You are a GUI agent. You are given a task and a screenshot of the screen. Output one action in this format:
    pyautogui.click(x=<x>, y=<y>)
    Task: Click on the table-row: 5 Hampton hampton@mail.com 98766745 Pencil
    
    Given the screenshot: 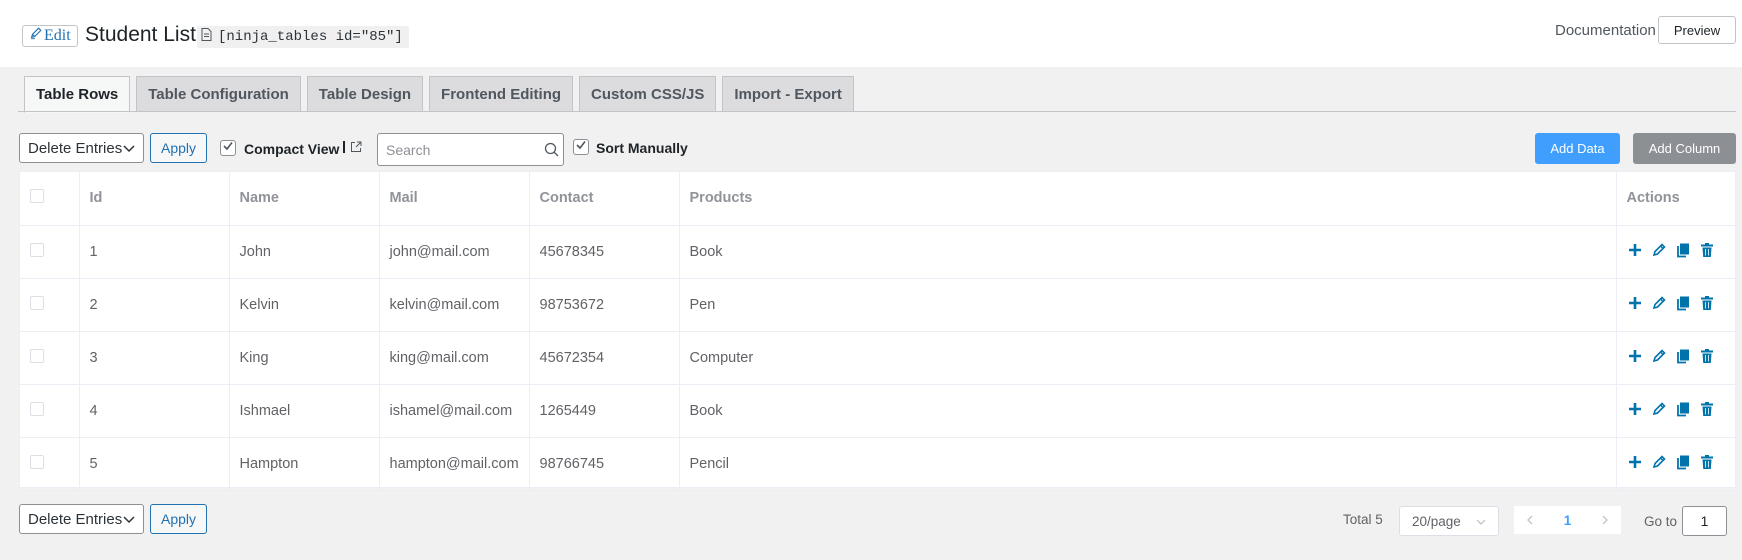 What is the action you would take?
    pyautogui.click(x=878, y=464)
    